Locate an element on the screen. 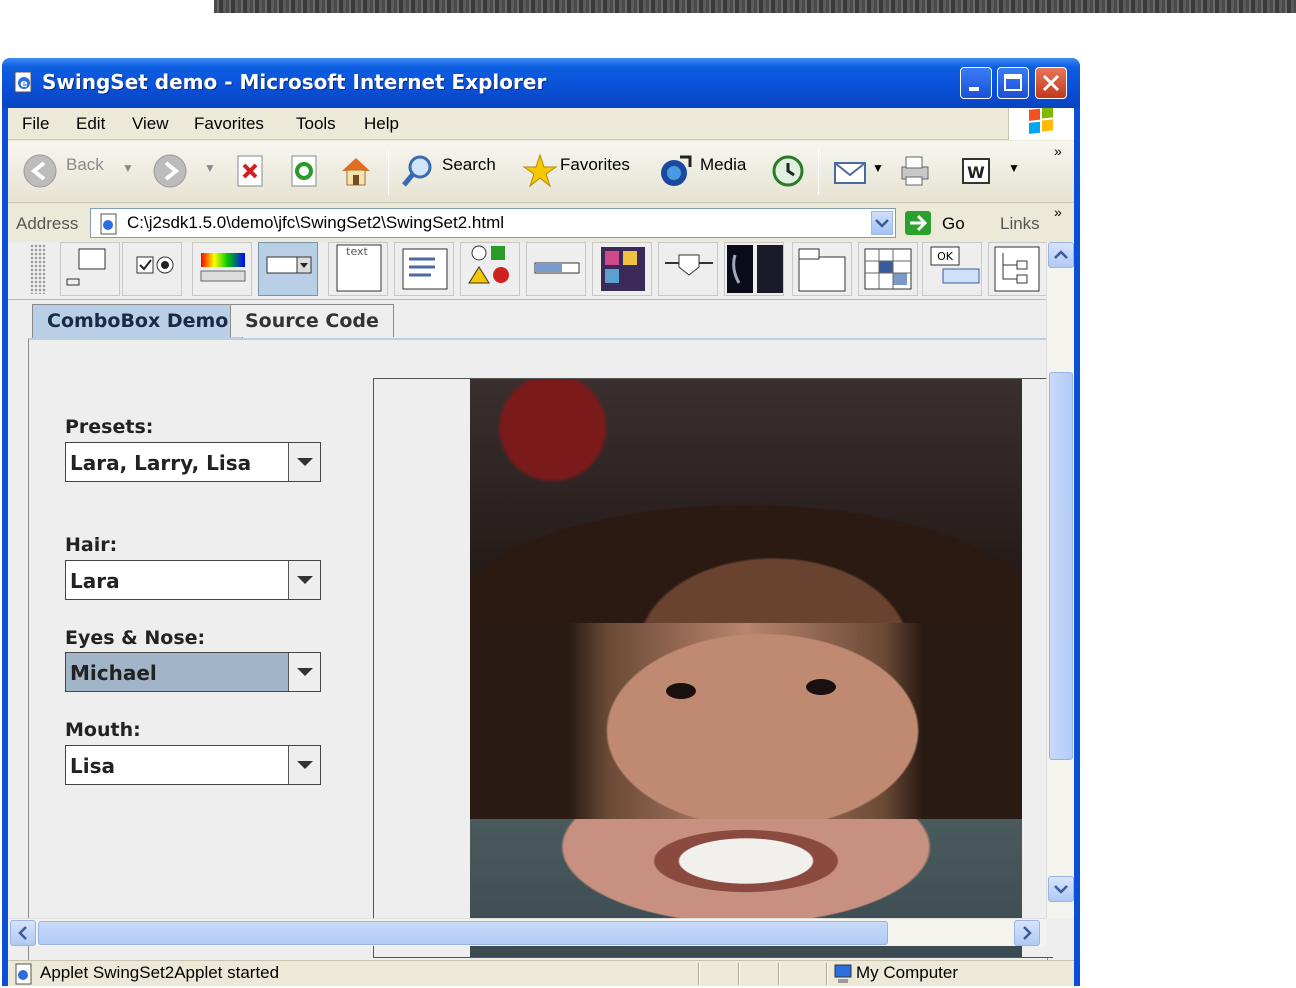 Image resolution: width=1296 pixels, height=988 pixels. favorites-button: Favorites is located at coordinates (595, 165).